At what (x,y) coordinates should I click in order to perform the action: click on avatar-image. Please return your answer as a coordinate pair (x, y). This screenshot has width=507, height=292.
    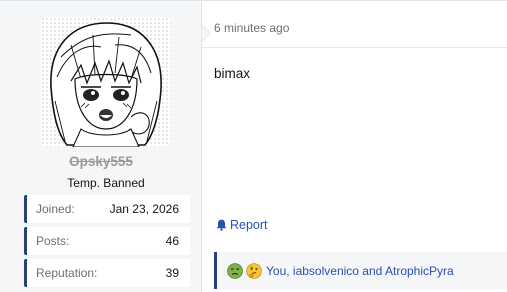
    Looking at the image, I should click on (106, 82).